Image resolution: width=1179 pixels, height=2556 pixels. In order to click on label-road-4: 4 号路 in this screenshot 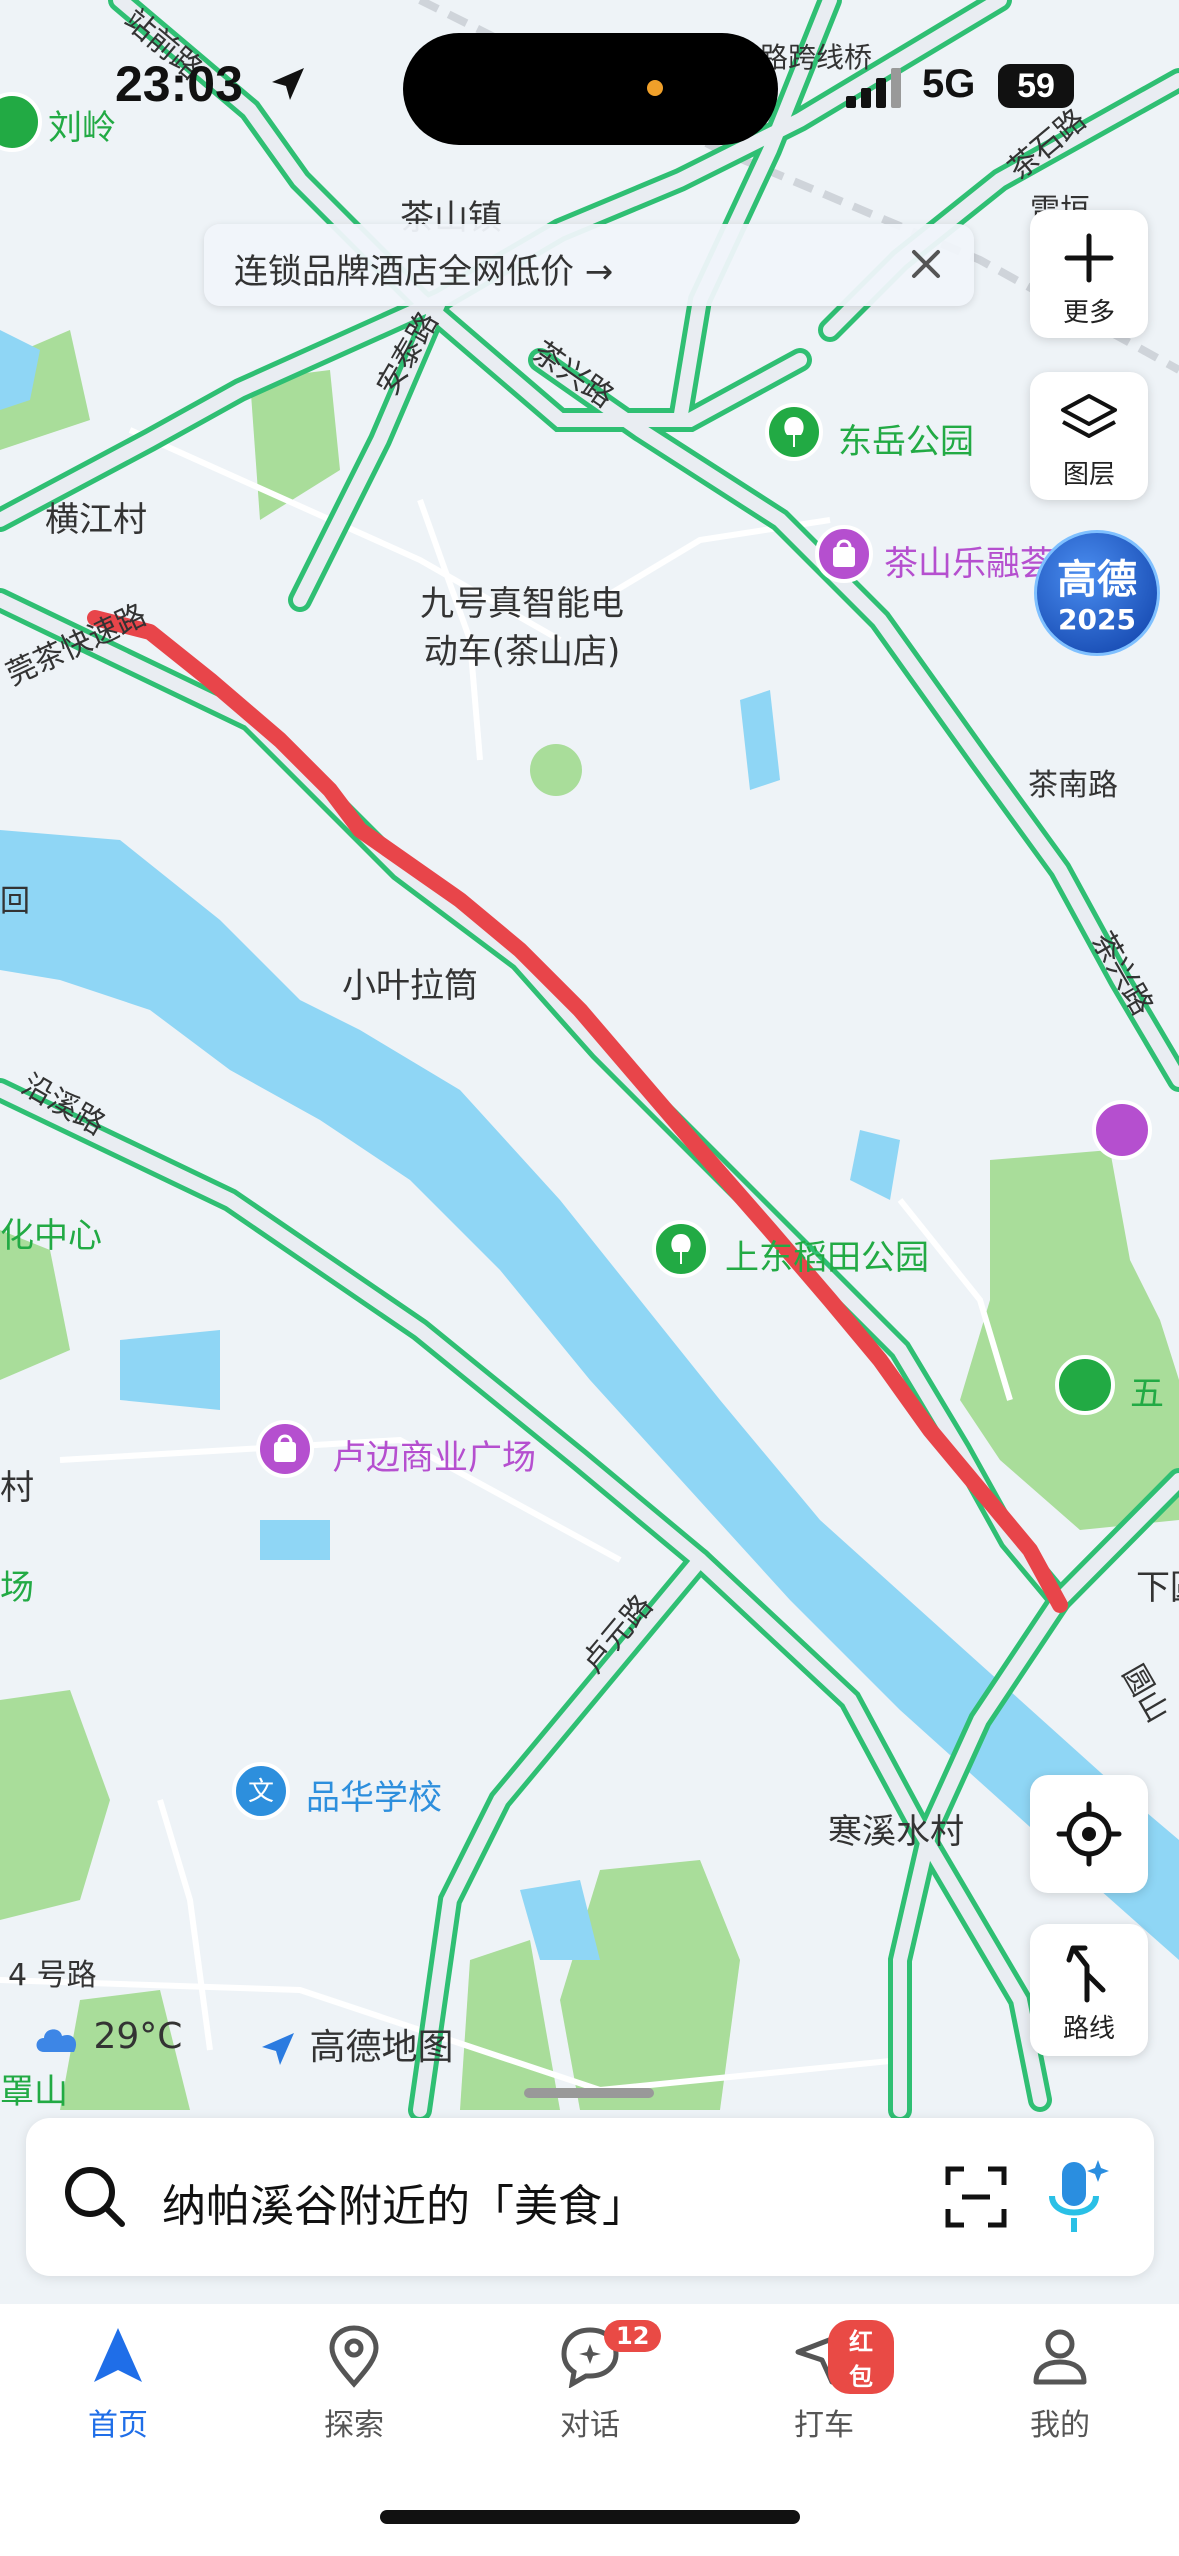, I will do `click(52, 1975)`.